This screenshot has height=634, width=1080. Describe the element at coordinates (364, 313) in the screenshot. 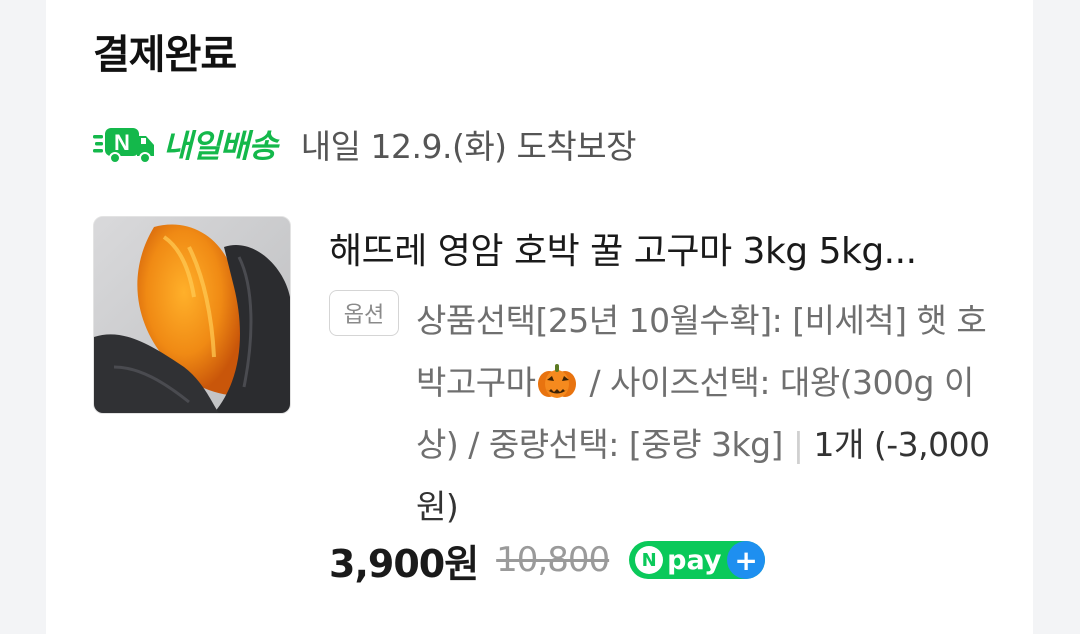

I see `option-badge: 옵션` at that location.